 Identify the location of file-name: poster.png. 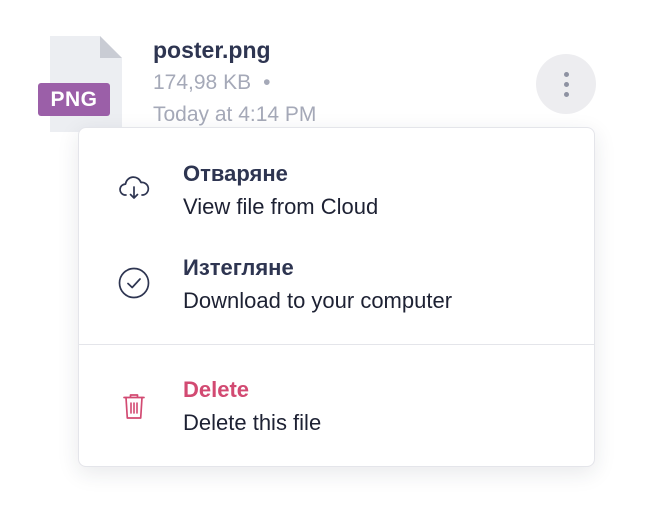
(212, 50).